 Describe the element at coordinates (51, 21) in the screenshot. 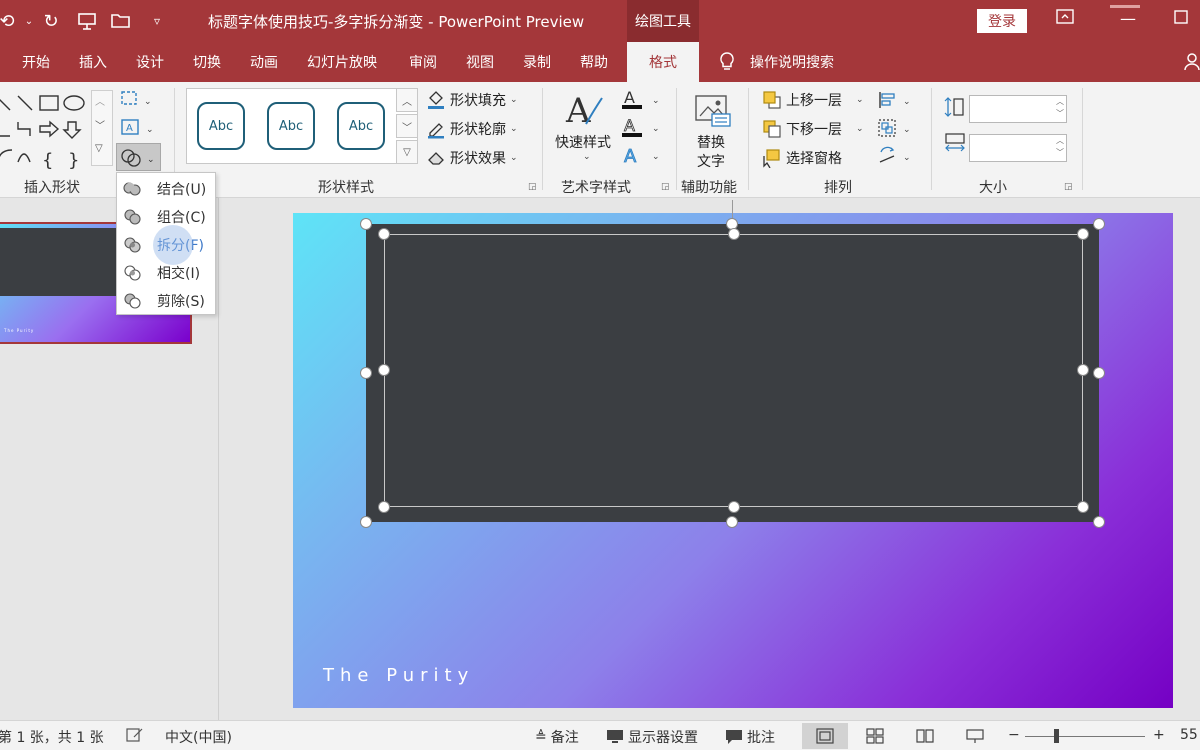

I see `redo-icon: ↻` at that location.